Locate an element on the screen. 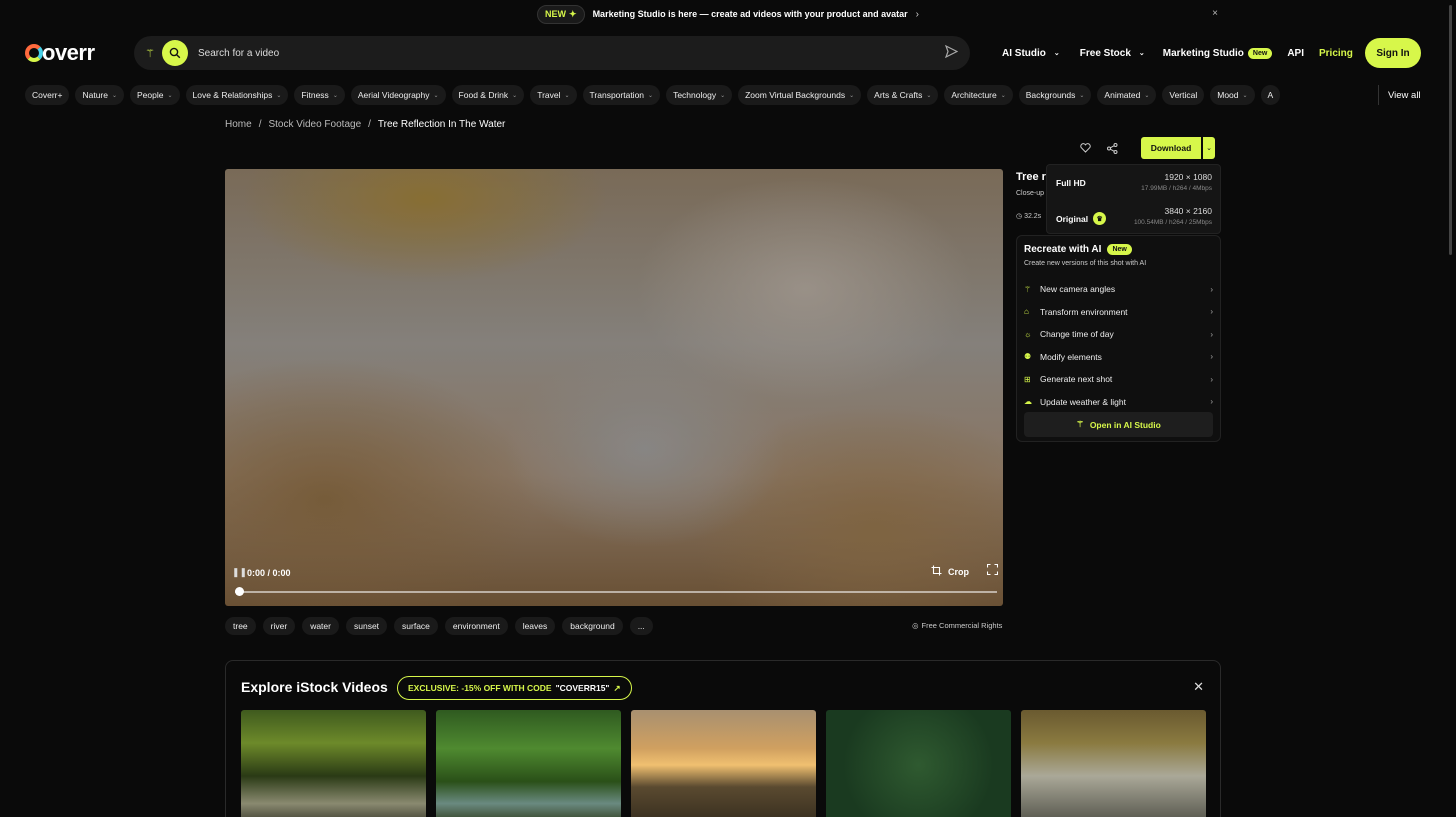  logo-mark-icon is located at coordinates (34, 53).